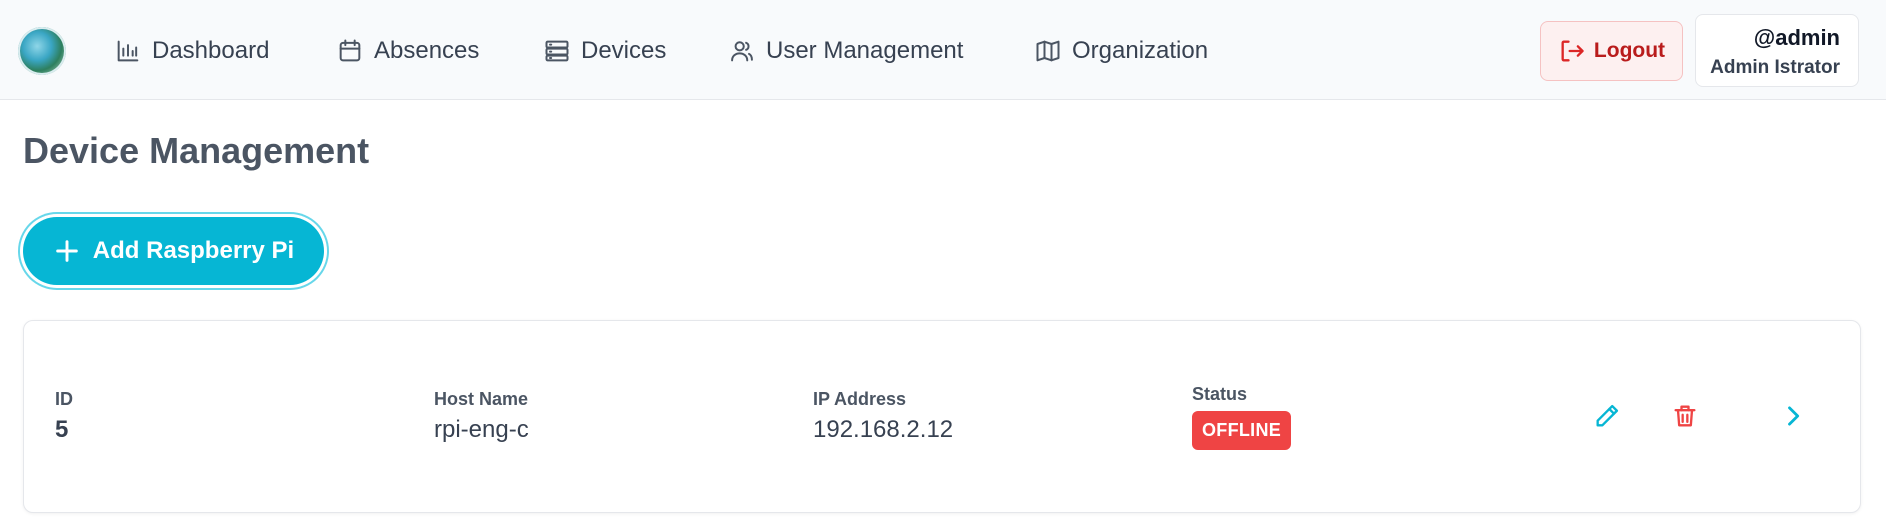 This screenshot has width=1886, height=525. I want to click on device-host-field: Host Name rpi-eng-c, so click(481, 416).